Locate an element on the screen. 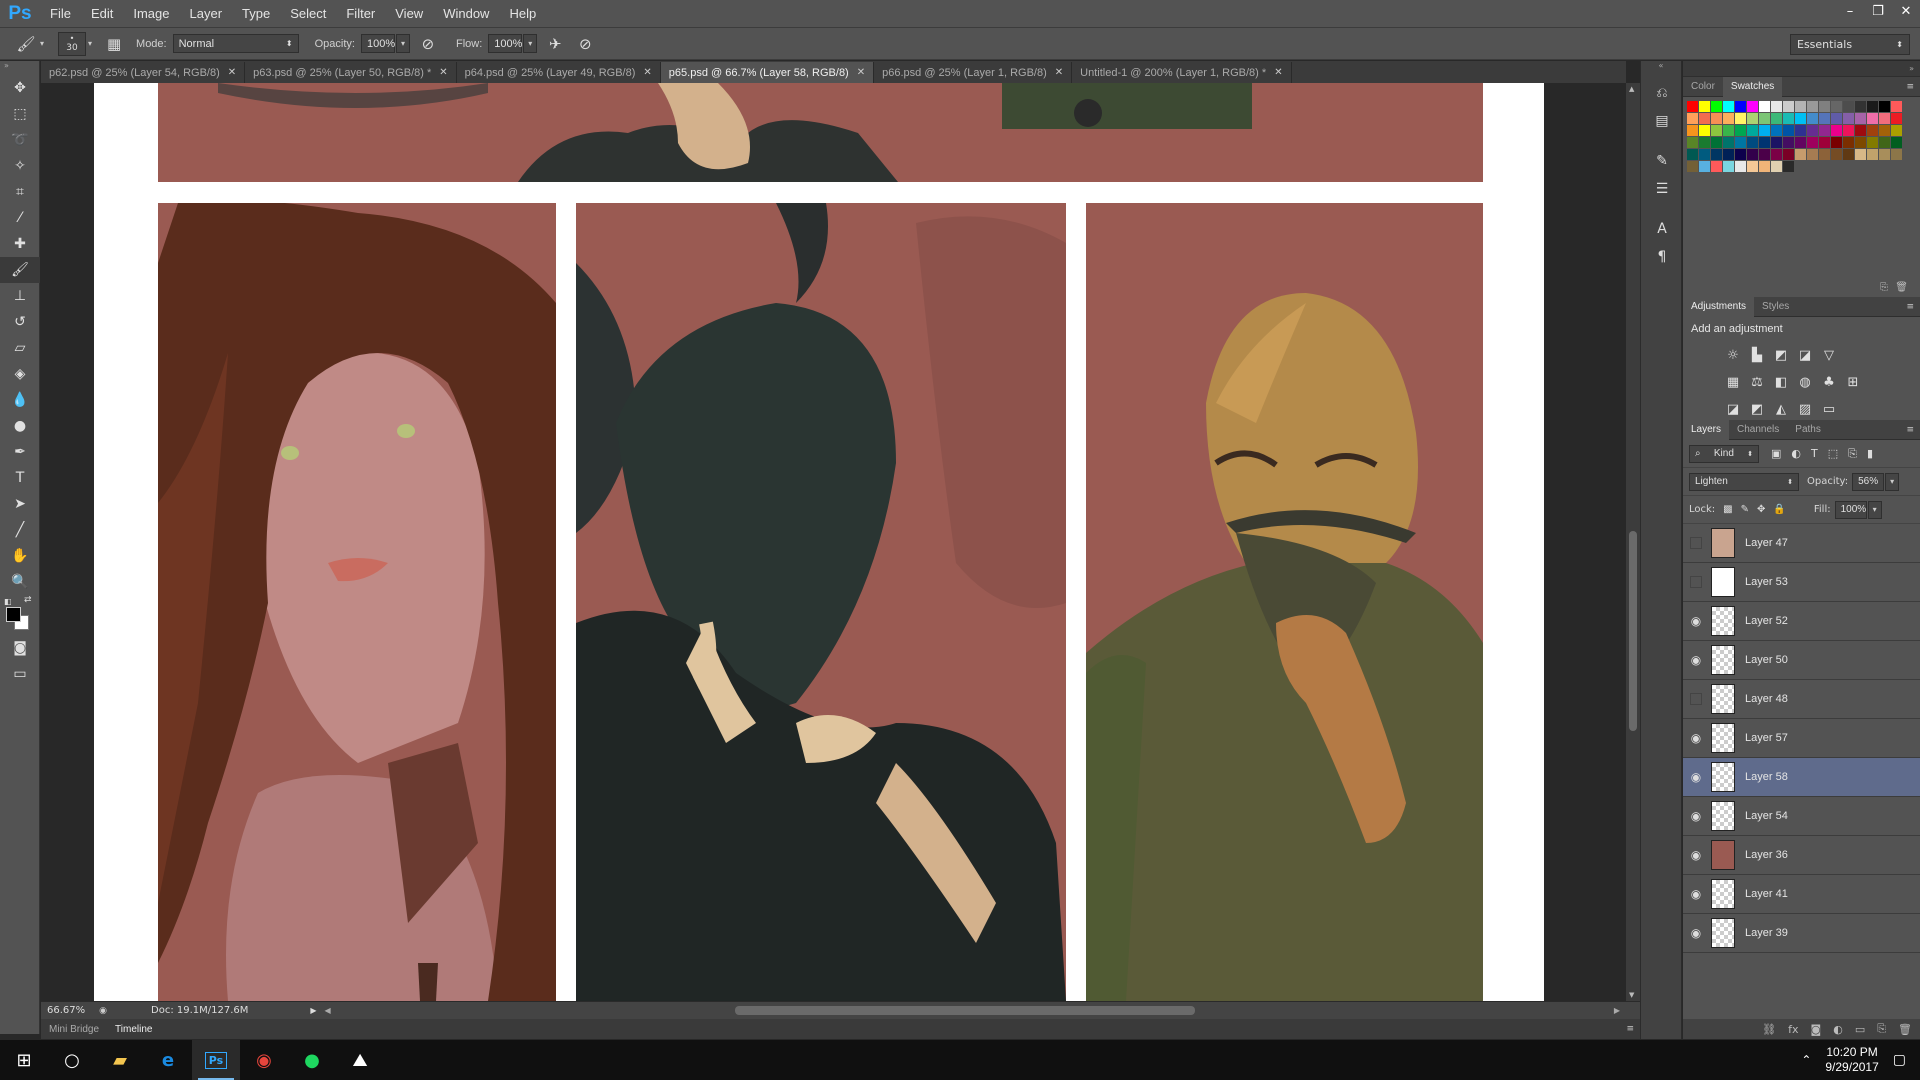 The width and height of the screenshot is (1920, 1080). scroll-down-icon: ▼ is located at coordinates (1631, 995).